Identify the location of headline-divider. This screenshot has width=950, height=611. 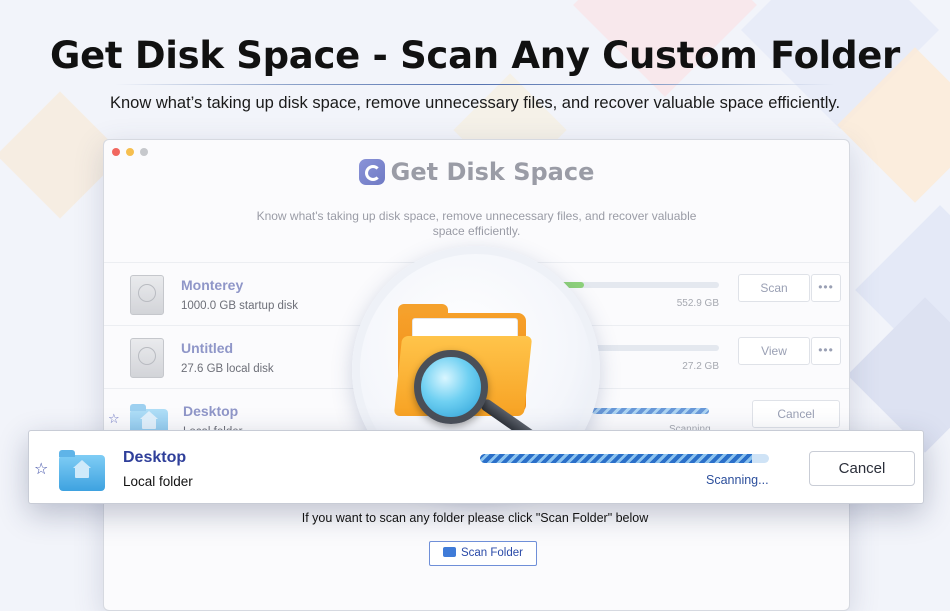
(475, 84).